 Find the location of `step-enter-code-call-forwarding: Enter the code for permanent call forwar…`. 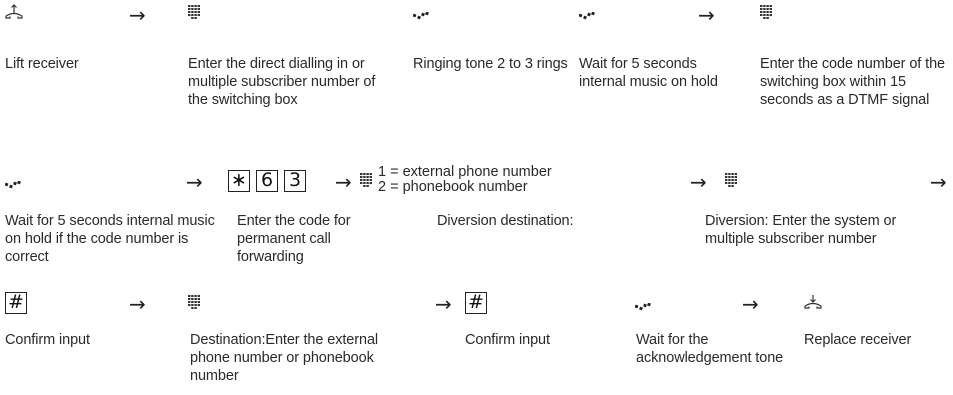

step-enter-code-call-forwarding: Enter the code for permanent call forwar… is located at coordinates (294, 239).